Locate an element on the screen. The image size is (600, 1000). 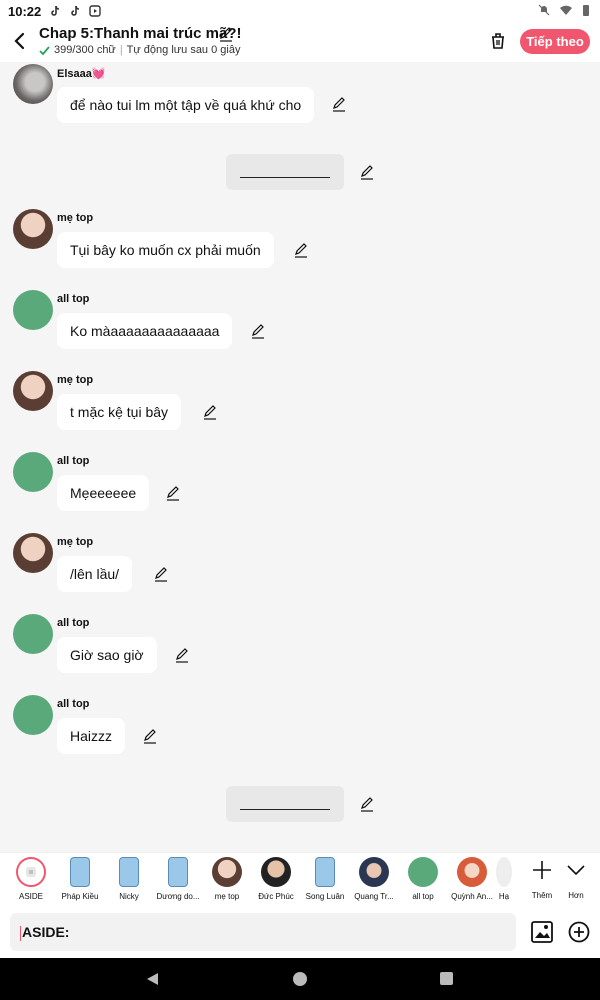
nav-recents-icon is located at coordinates (446, 978).